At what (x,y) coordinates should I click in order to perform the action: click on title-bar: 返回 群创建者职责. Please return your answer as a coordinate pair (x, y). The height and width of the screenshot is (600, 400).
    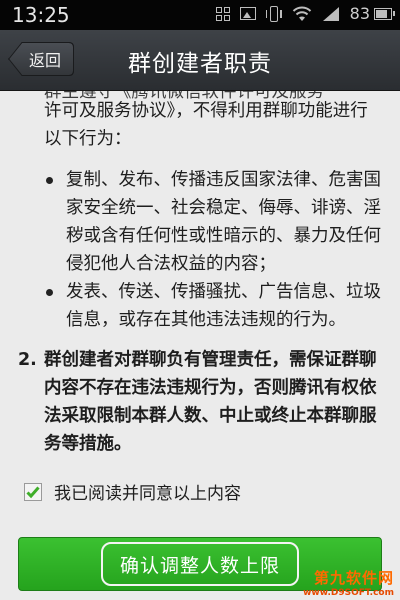
    Looking at the image, I should click on (200, 60).